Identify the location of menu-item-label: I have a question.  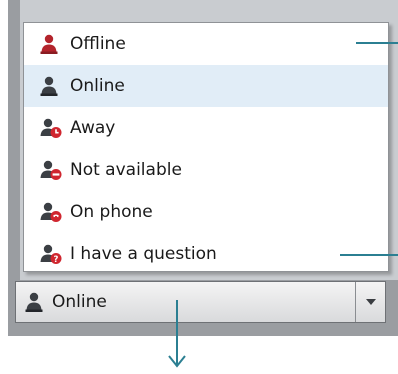
(143, 254).